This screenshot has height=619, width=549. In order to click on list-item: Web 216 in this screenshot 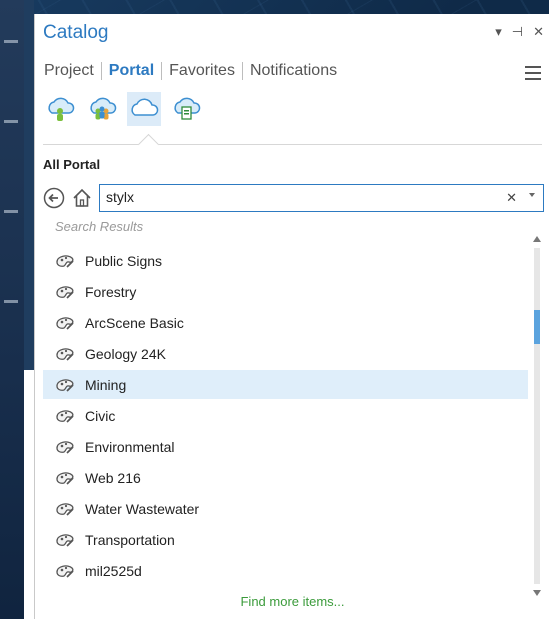, I will do `click(285, 477)`.